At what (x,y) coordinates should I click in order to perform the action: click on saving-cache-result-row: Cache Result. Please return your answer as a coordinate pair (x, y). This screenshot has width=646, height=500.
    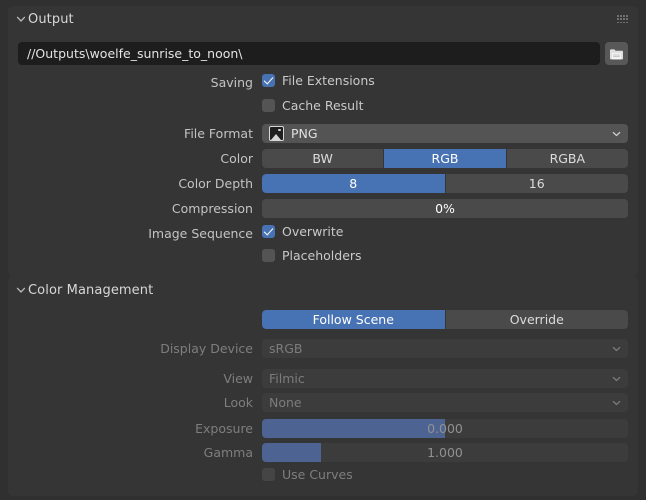
    Looking at the image, I should click on (323, 107).